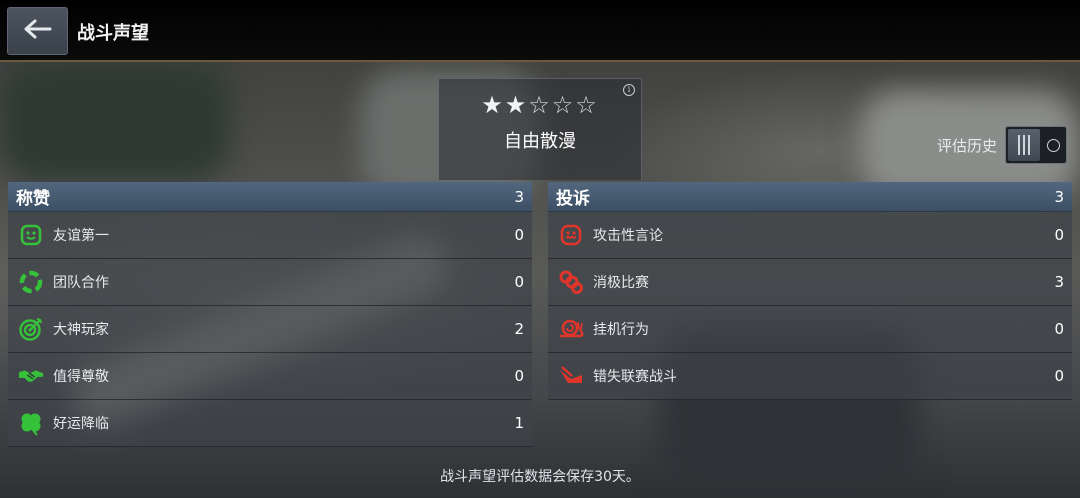  What do you see at coordinates (270, 197) in the screenshot?
I see `praise-header: 称赞 3` at bounding box center [270, 197].